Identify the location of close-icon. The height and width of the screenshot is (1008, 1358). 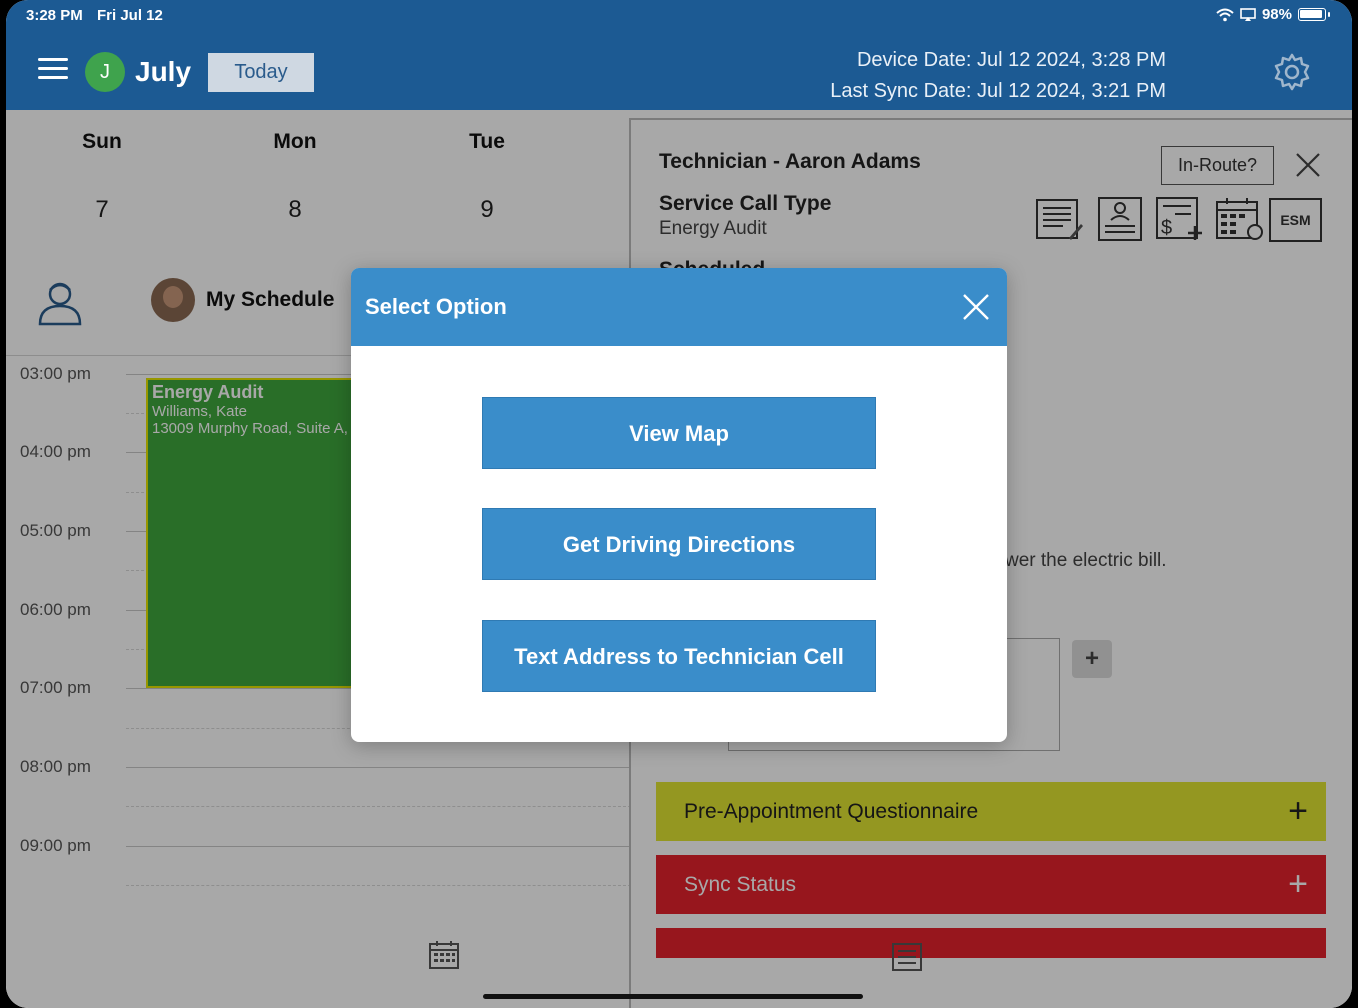
(976, 307).